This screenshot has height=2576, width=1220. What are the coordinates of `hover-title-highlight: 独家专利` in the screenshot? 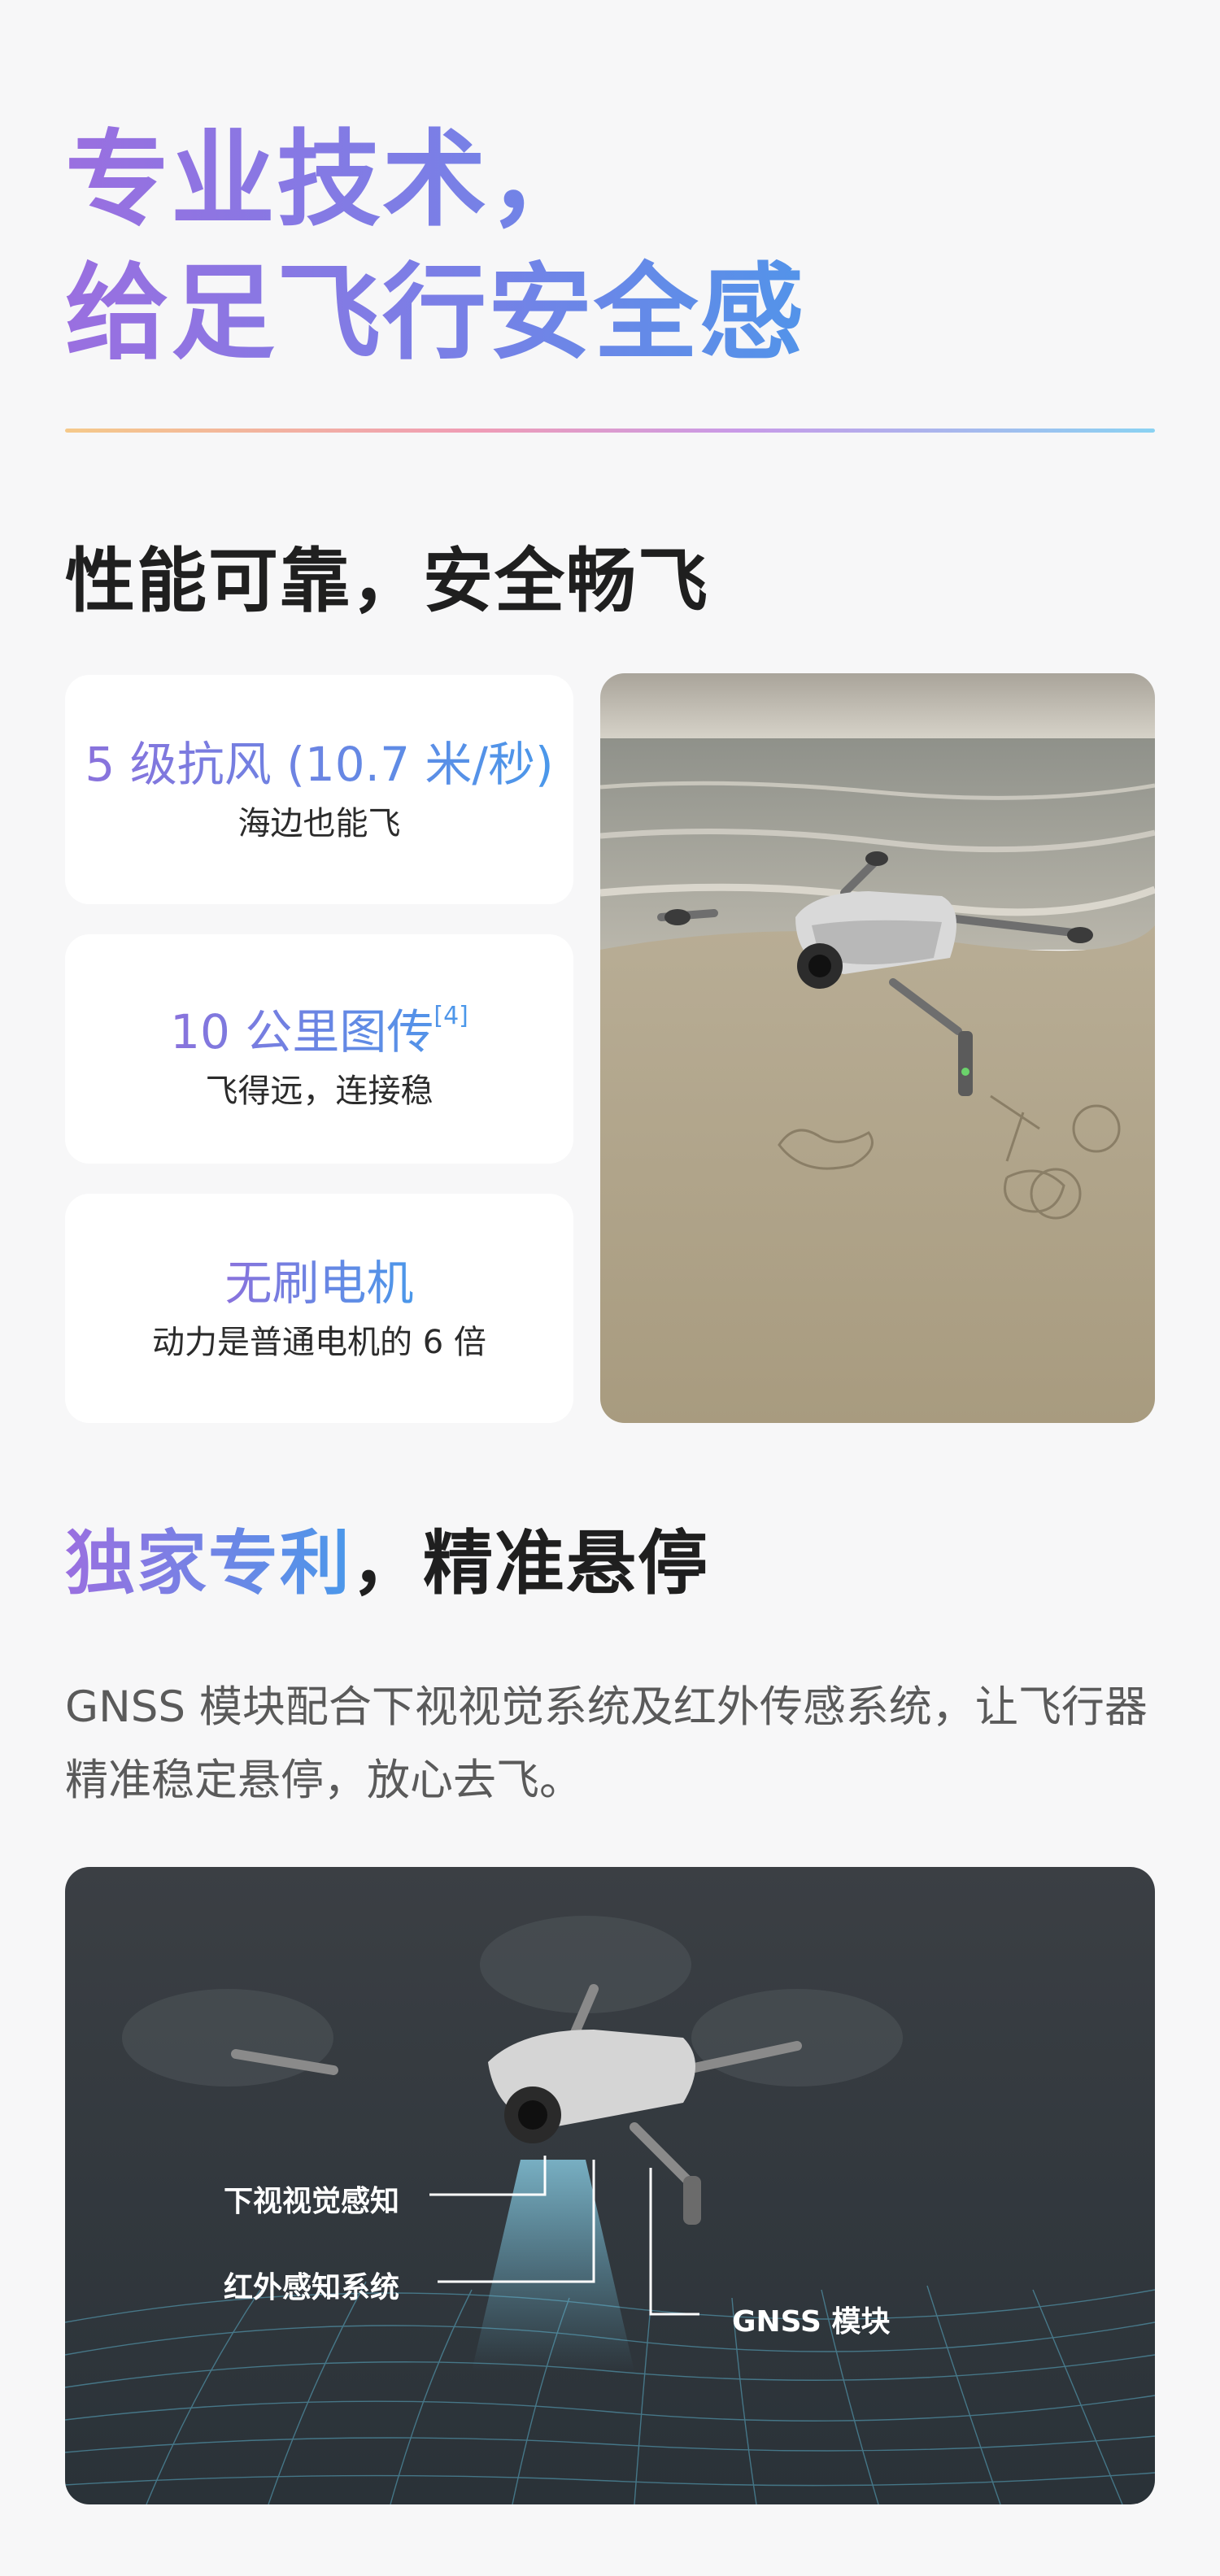 It's located at (208, 1563).